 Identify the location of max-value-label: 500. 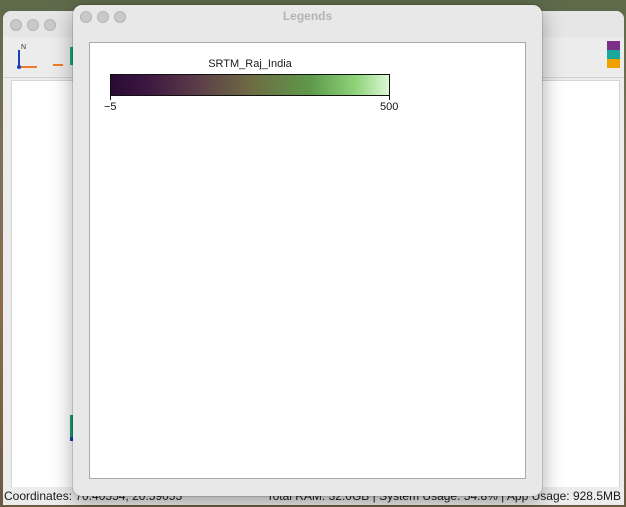
(389, 107).